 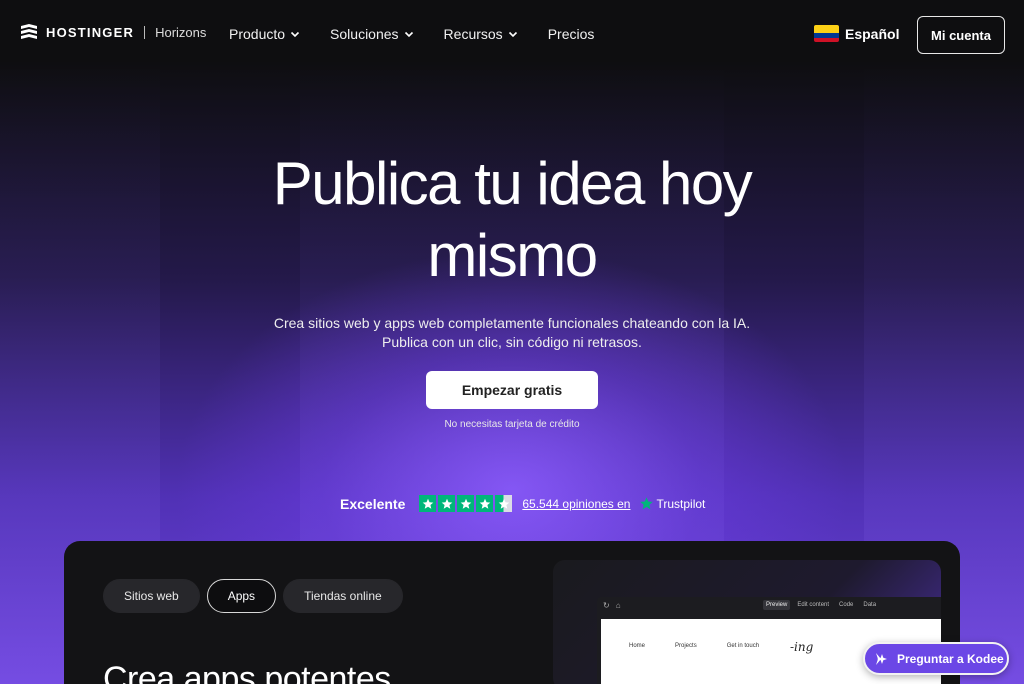 I want to click on preview-site-nav: Home Projects Get in touch, so click(x=694, y=646).